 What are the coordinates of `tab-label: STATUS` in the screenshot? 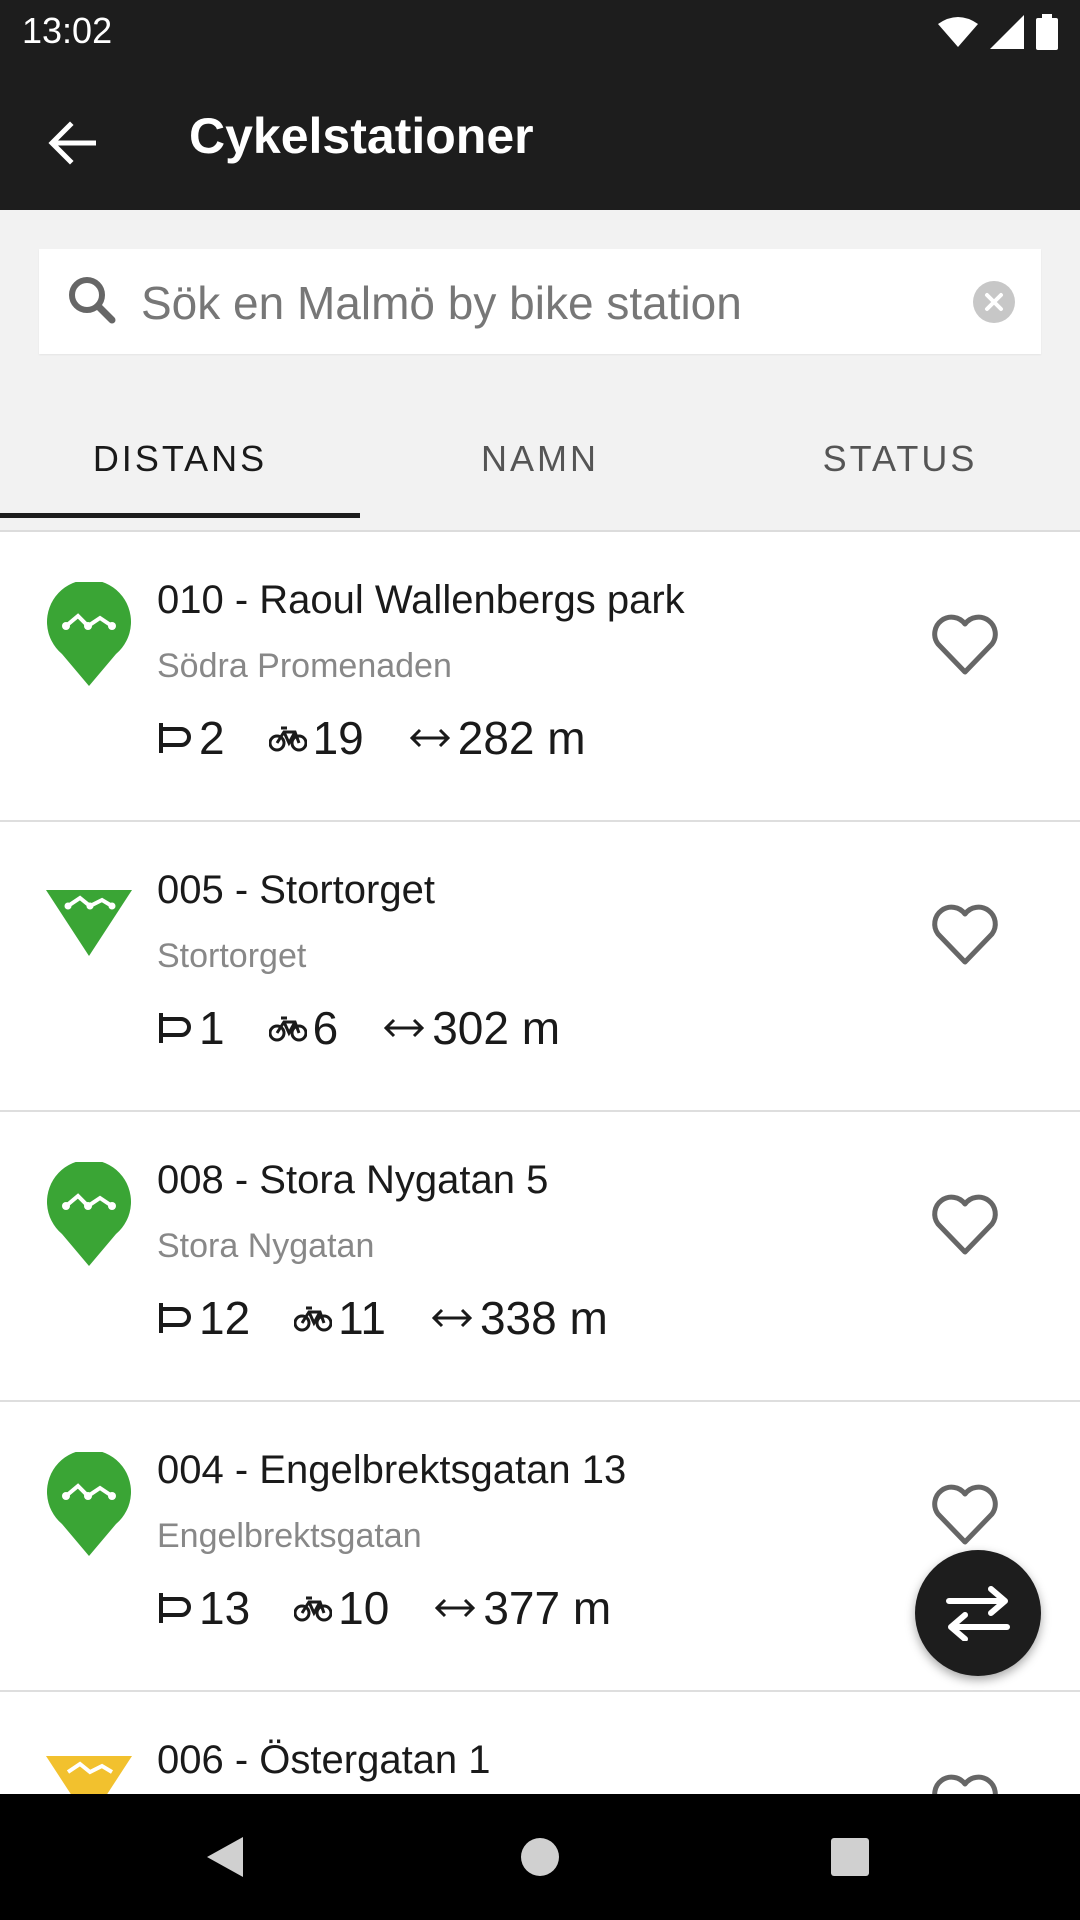 It's located at (900, 458).